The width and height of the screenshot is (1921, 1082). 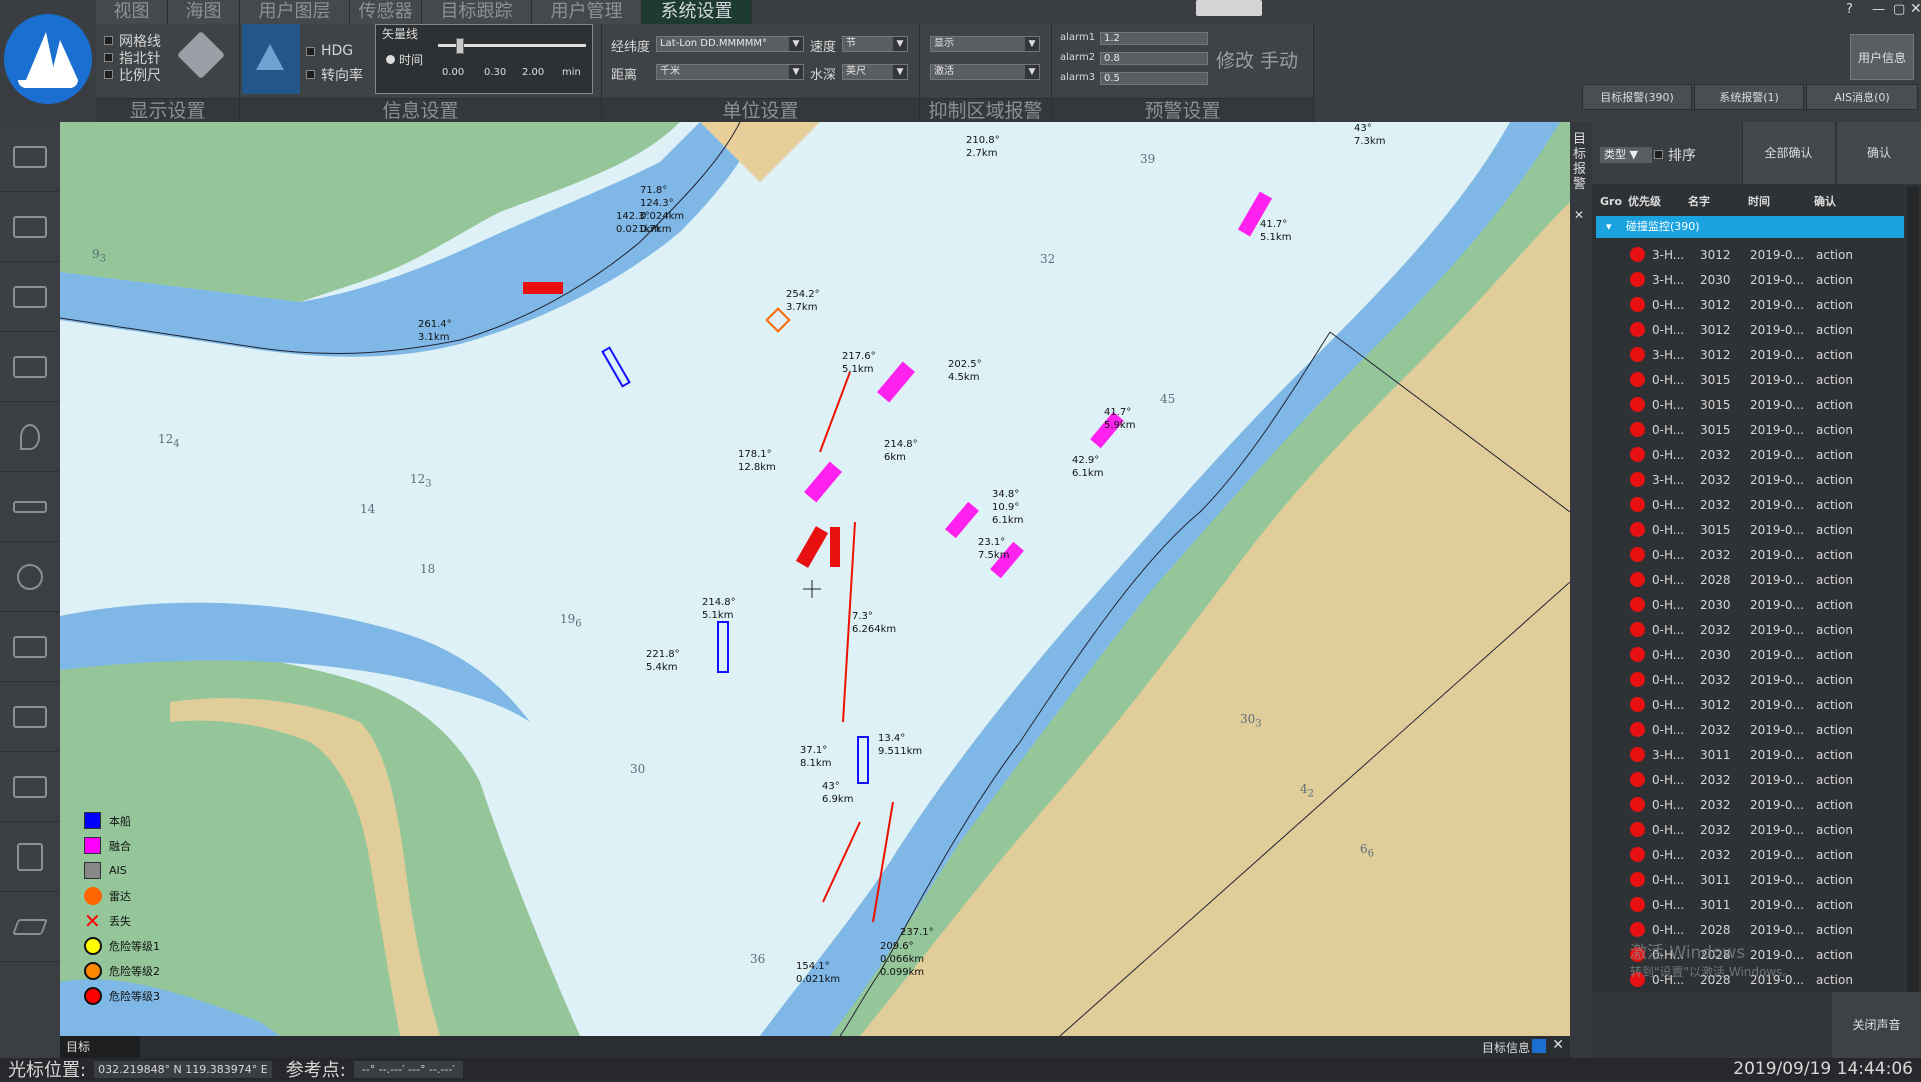 What do you see at coordinates (985, 72) in the screenshot?
I see `suppress-activate-select: 激活 ▼` at bounding box center [985, 72].